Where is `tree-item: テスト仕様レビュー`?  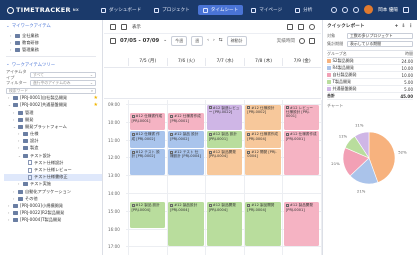 tree-item: テスト仕様レビュー is located at coordinates (53, 169).